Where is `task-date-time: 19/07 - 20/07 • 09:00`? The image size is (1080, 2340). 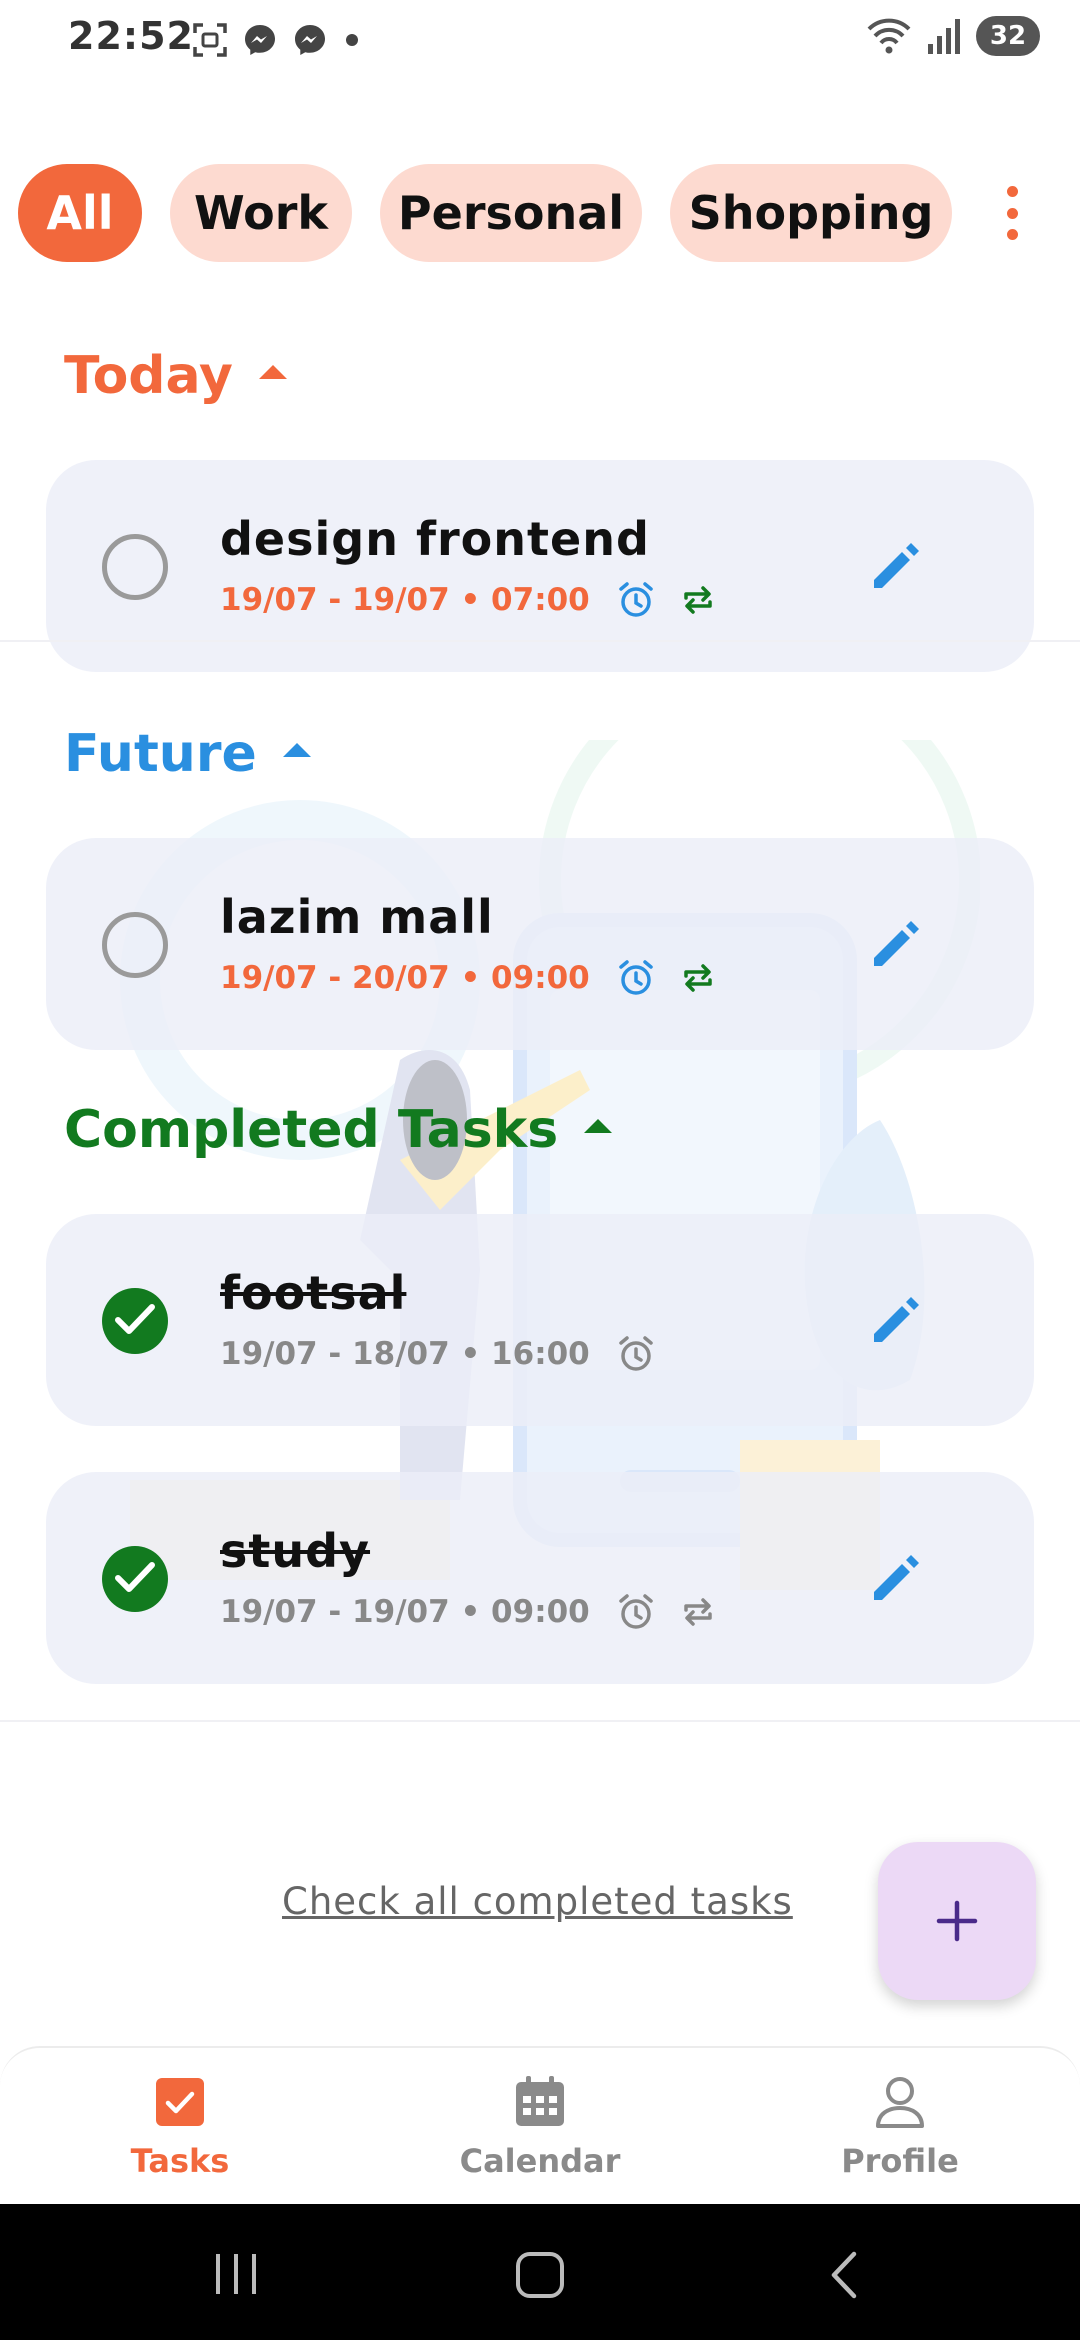
task-date-time: 19/07 - 20/07 • 09:00 is located at coordinates (405, 978).